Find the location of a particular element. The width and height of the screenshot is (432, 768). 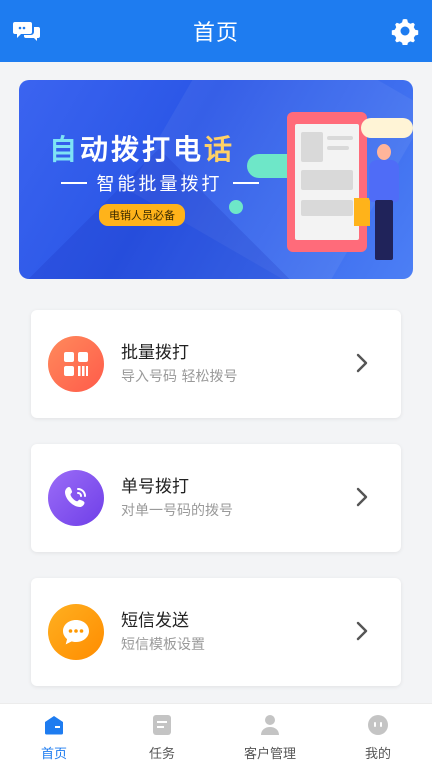

chat-bubbles-icon is located at coordinates (27, 31).